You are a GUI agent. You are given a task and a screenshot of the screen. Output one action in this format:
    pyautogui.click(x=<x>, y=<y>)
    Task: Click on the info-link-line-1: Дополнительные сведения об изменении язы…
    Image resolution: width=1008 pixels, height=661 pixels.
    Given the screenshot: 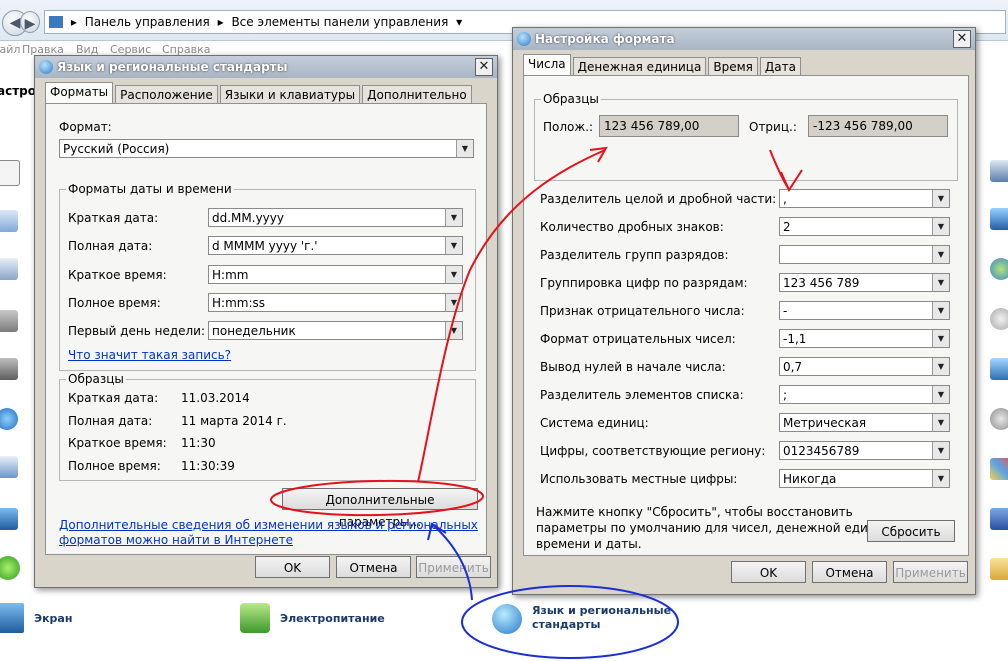 What is the action you would take?
    pyautogui.click(x=268, y=525)
    